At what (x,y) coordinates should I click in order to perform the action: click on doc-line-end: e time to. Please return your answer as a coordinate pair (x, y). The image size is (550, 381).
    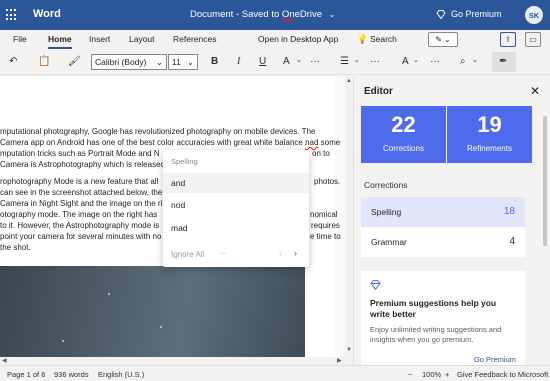
    Looking at the image, I should click on (325, 236).